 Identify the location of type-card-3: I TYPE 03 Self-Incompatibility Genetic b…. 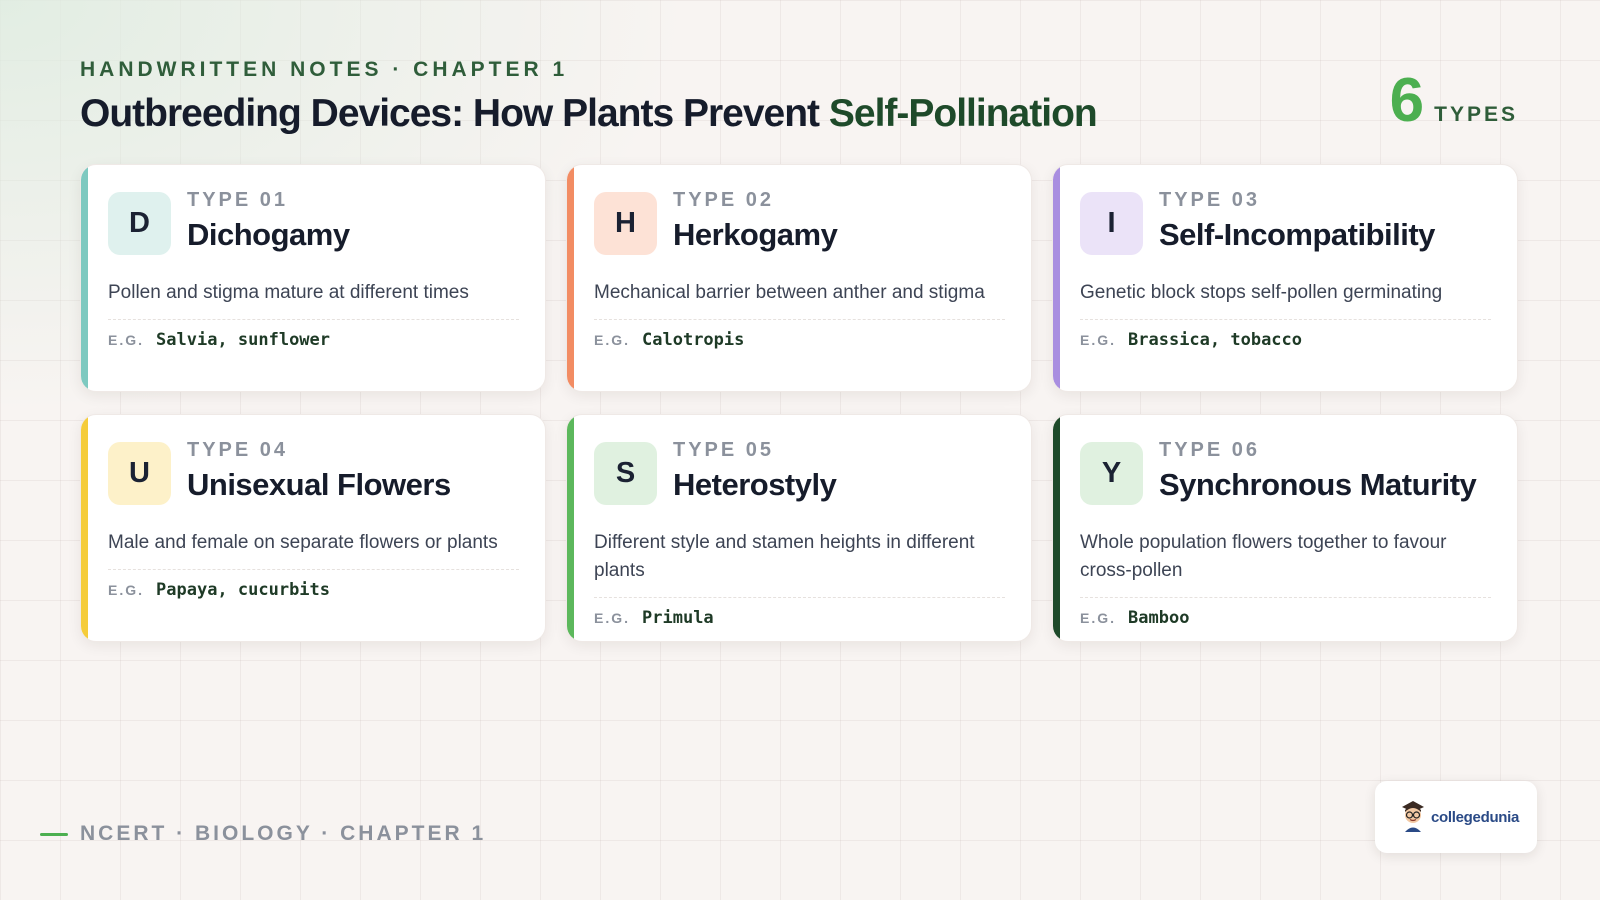
(1285, 278).